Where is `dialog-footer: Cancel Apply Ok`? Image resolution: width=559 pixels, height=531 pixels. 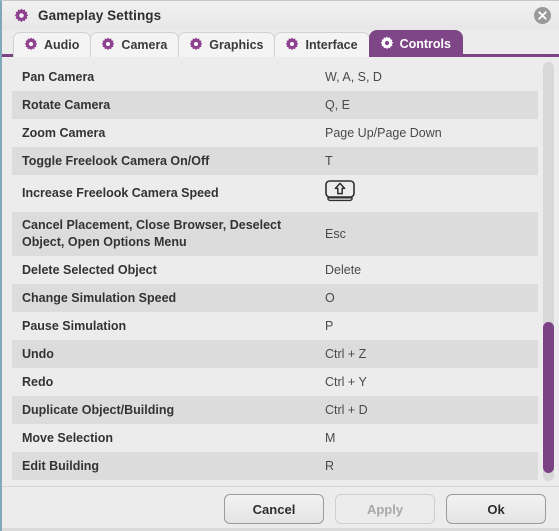 dialog-footer: Cancel Apply Ok is located at coordinates (280, 508).